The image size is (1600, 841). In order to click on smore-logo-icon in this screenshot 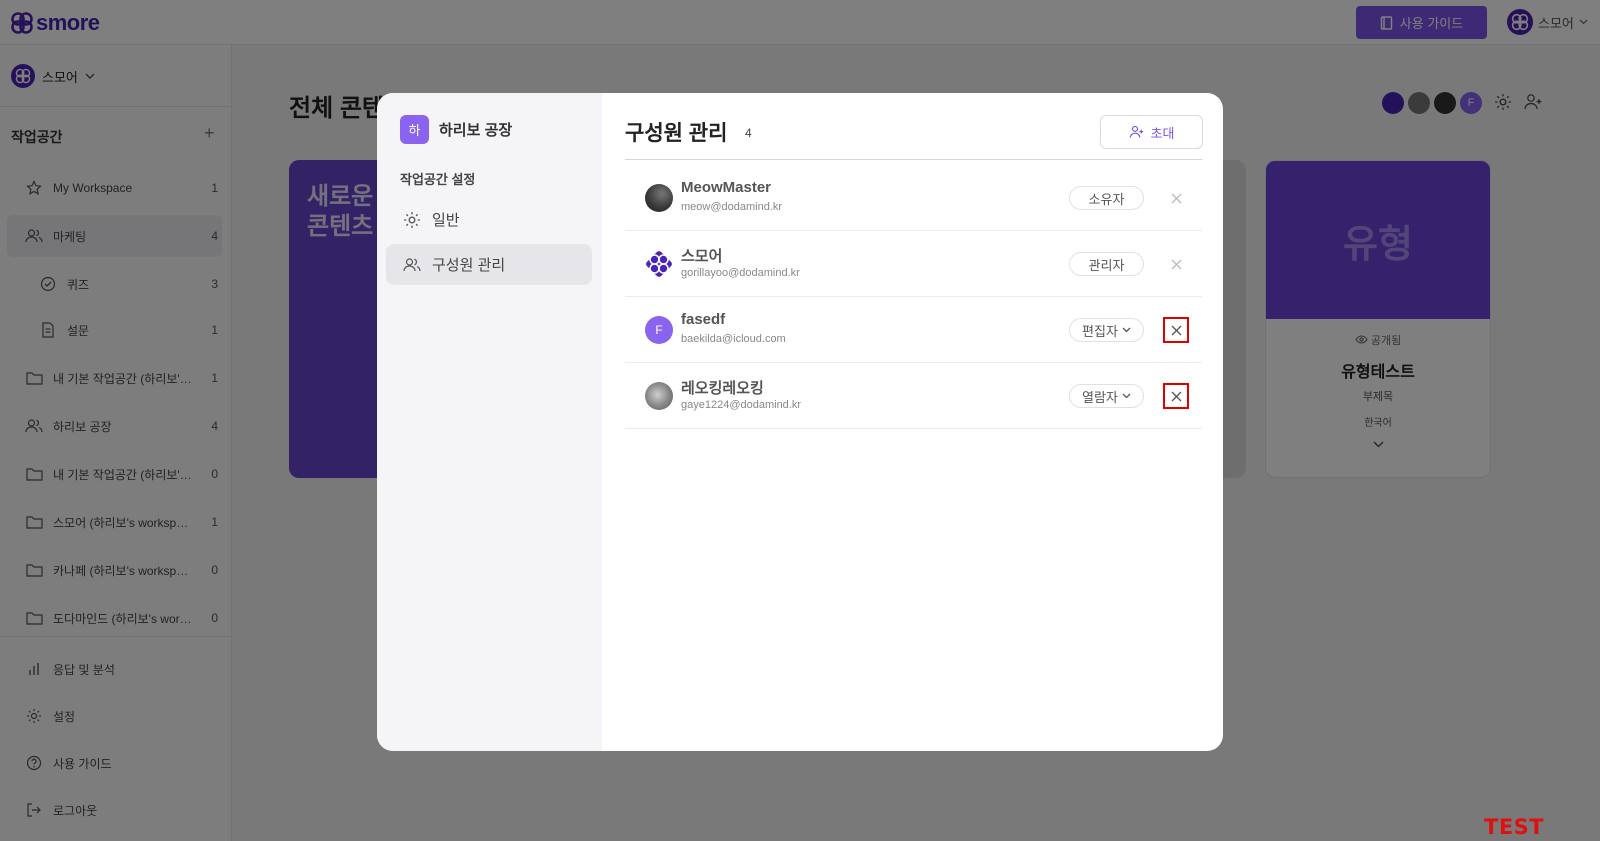, I will do `click(659, 264)`.